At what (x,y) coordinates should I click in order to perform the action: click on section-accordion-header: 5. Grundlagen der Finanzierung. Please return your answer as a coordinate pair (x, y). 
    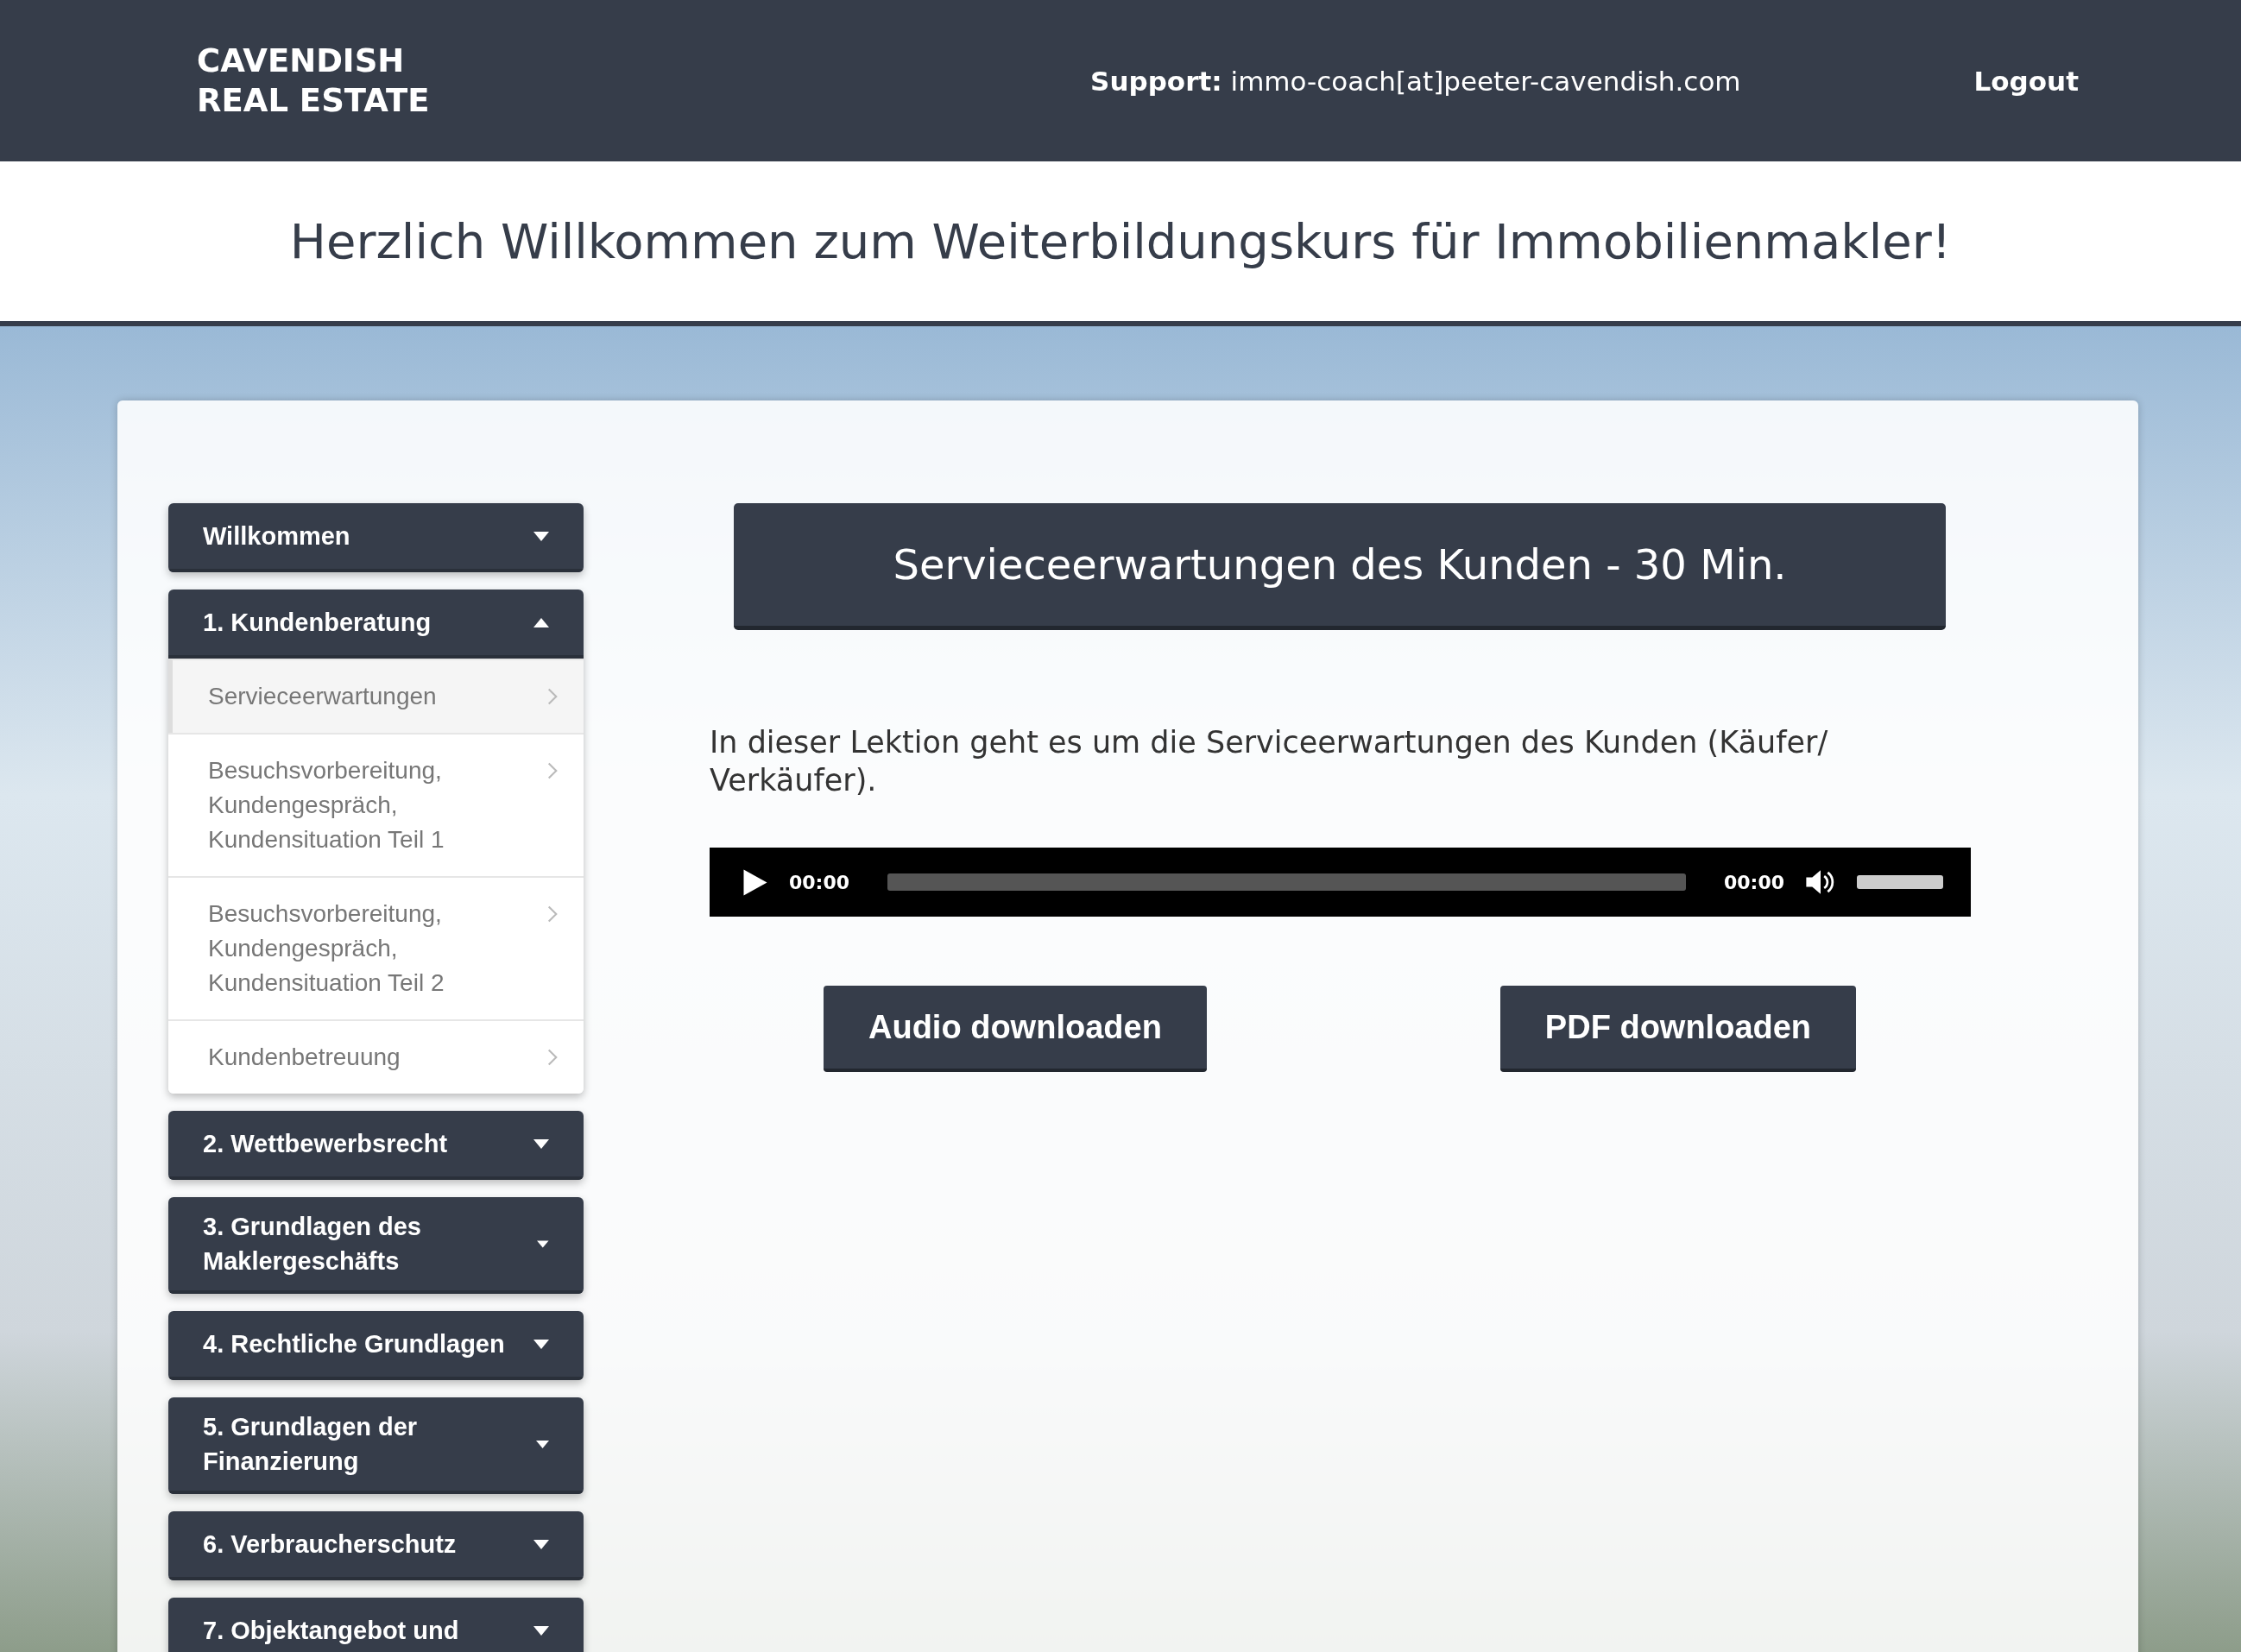
    Looking at the image, I should click on (376, 1445).